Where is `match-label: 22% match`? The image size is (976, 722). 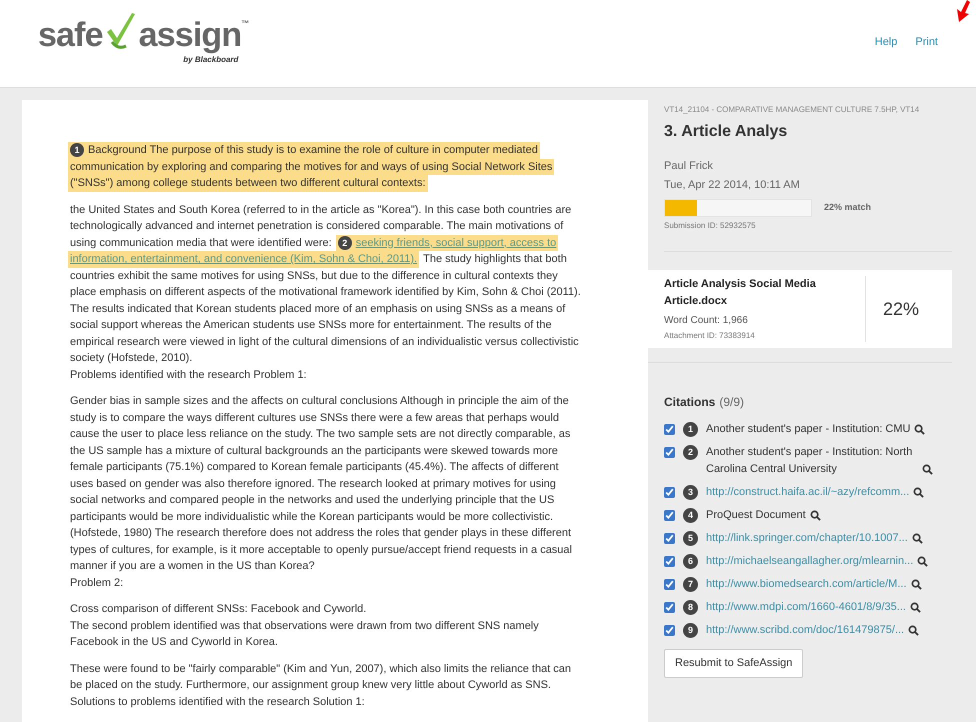 match-label: 22% match is located at coordinates (848, 207).